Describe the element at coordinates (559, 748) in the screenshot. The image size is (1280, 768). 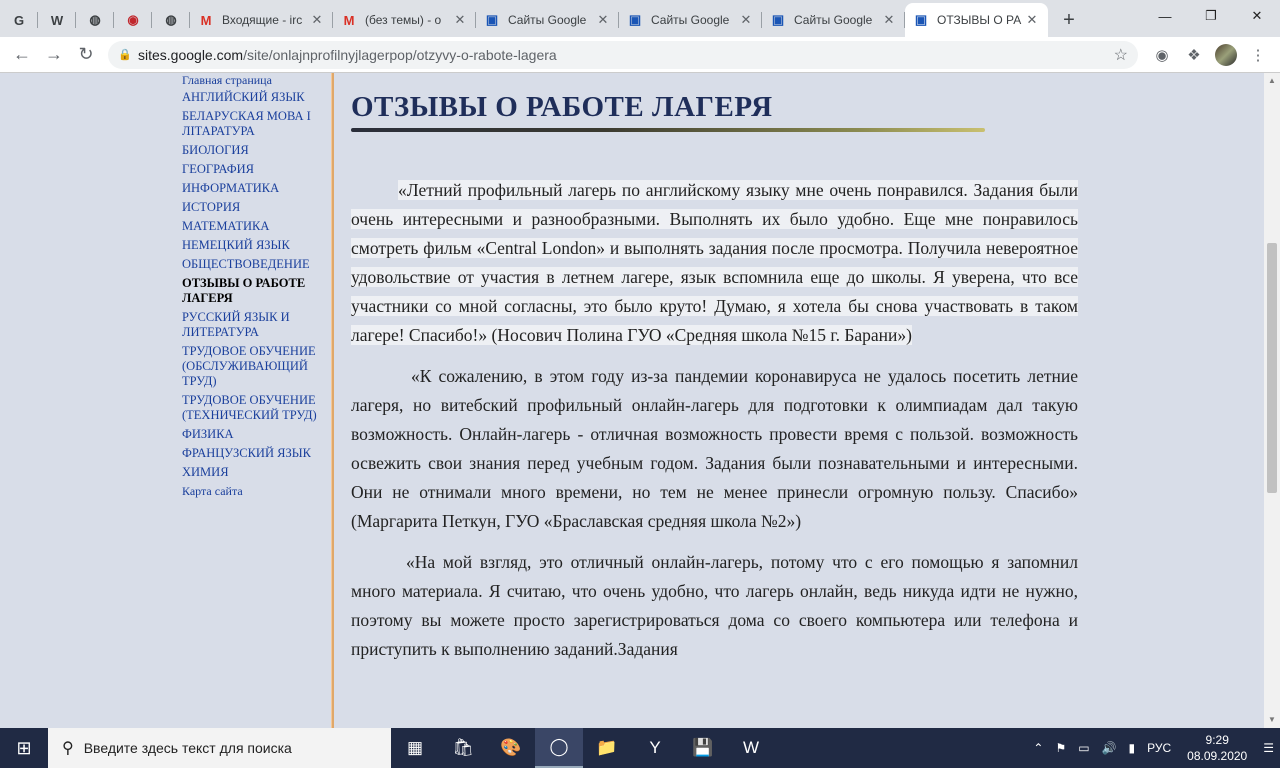
I see `chrome-icon: ◯` at that location.